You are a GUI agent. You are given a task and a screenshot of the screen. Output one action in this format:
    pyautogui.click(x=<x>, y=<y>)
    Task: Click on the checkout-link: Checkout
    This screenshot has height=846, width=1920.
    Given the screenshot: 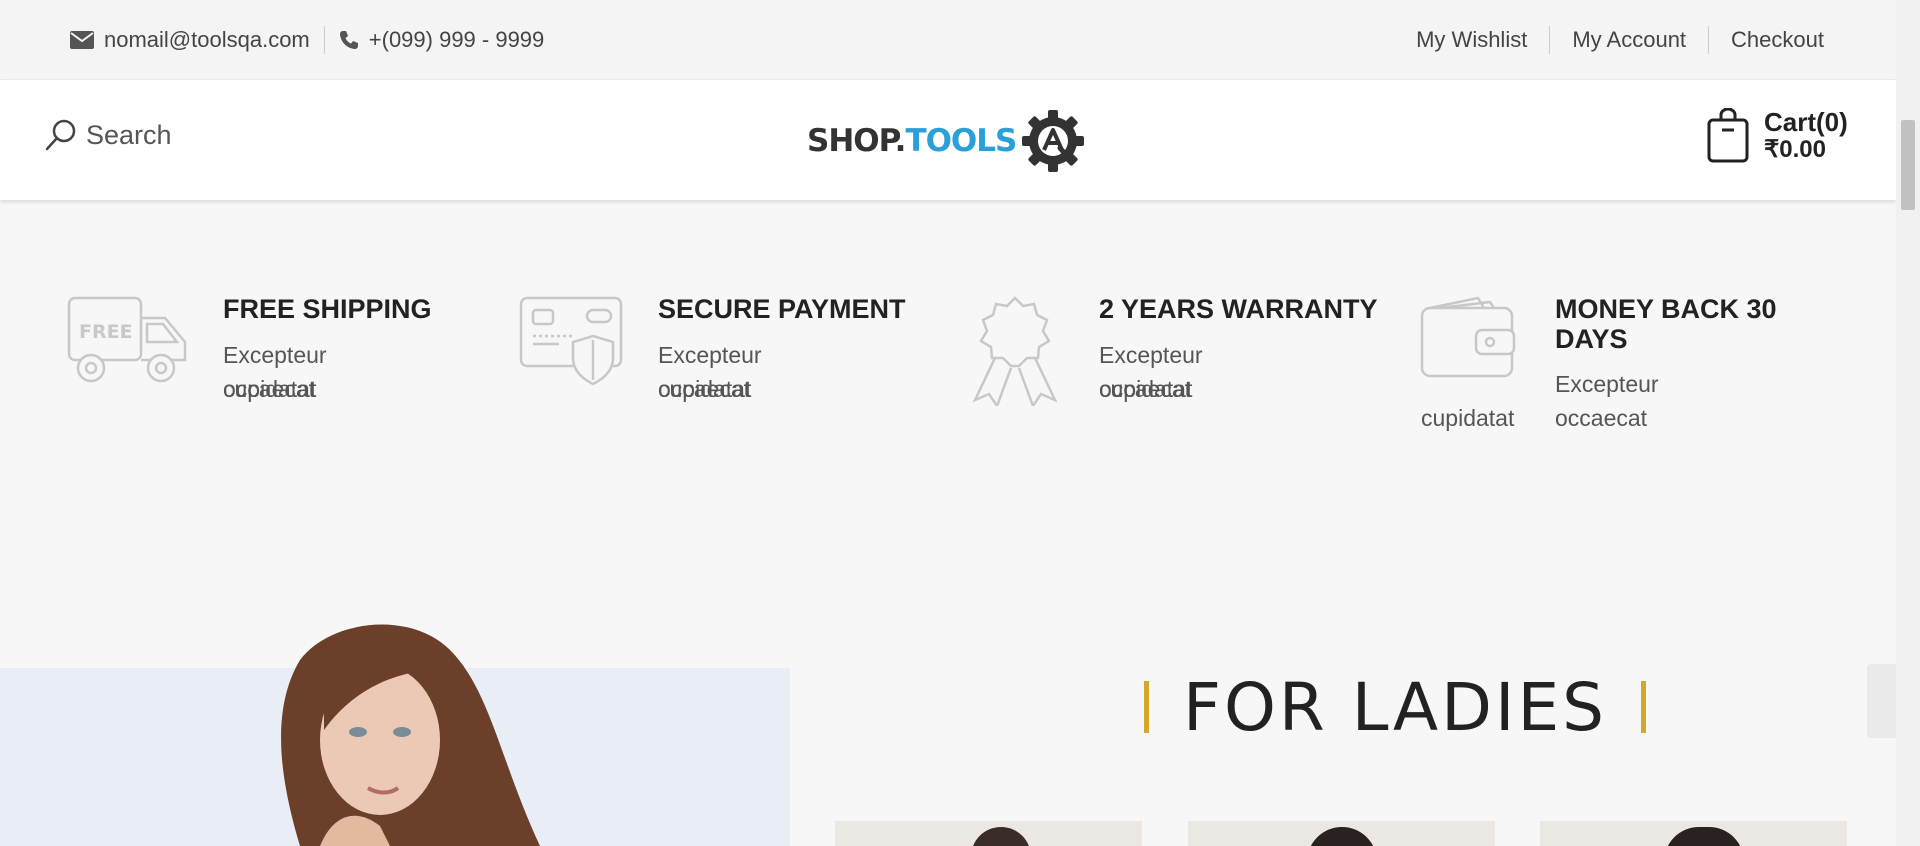 What is the action you would take?
    pyautogui.click(x=1766, y=40)
    